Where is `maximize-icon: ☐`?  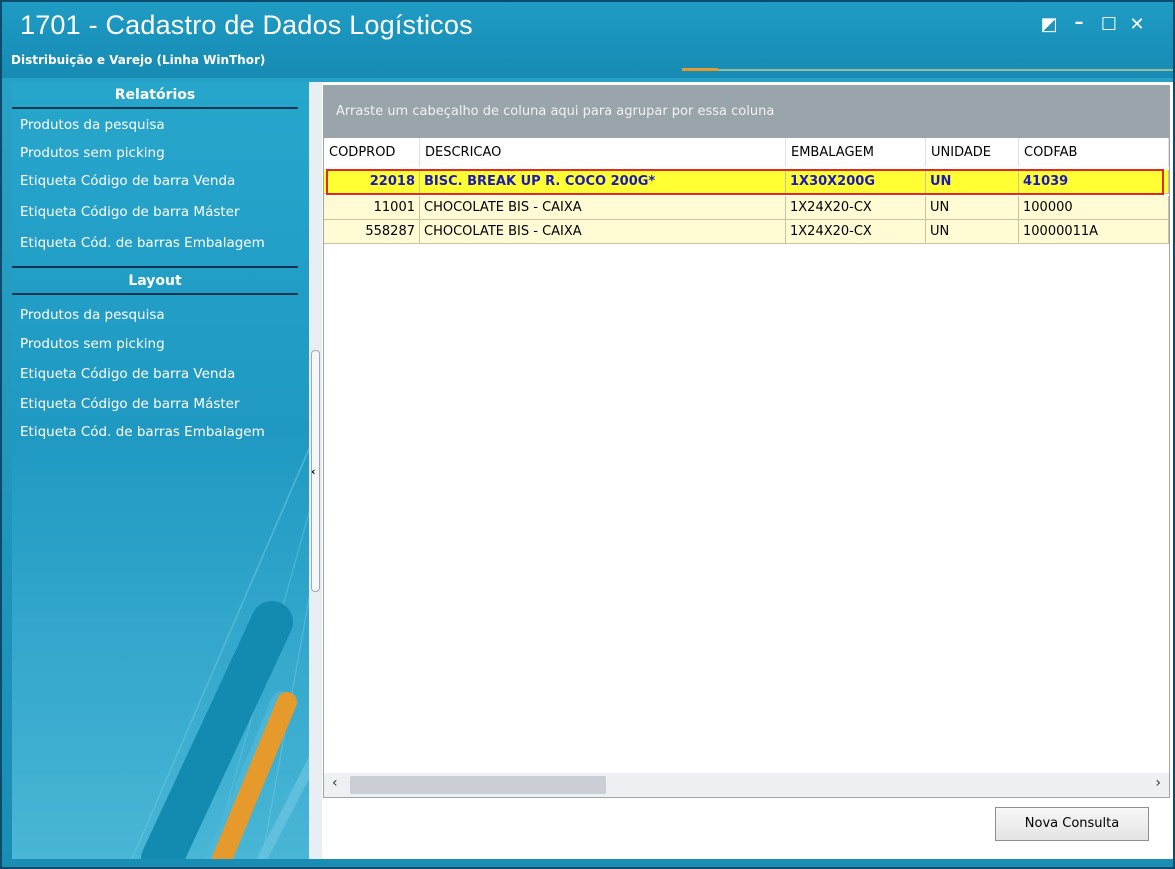 maximize-icon: ☐ is located at coordinates (1109, 25).